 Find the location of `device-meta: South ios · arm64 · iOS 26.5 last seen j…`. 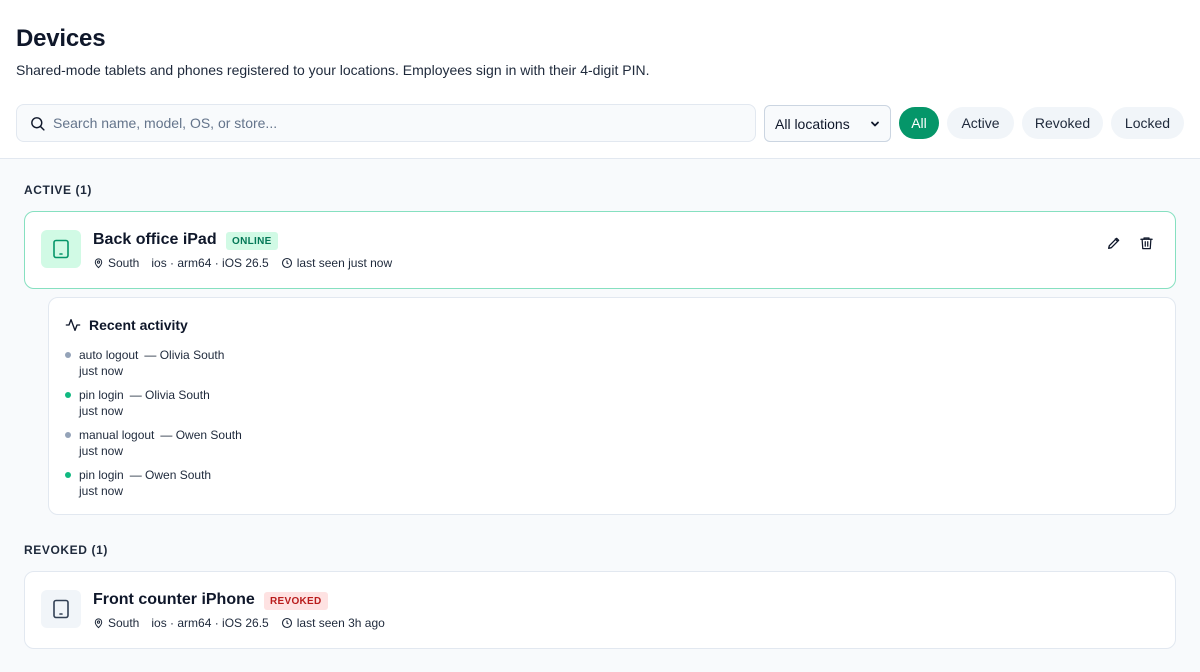

device-meta: South ios · arm64 · iOS 26.5 last seen j… is located at coordinates (248, 263).